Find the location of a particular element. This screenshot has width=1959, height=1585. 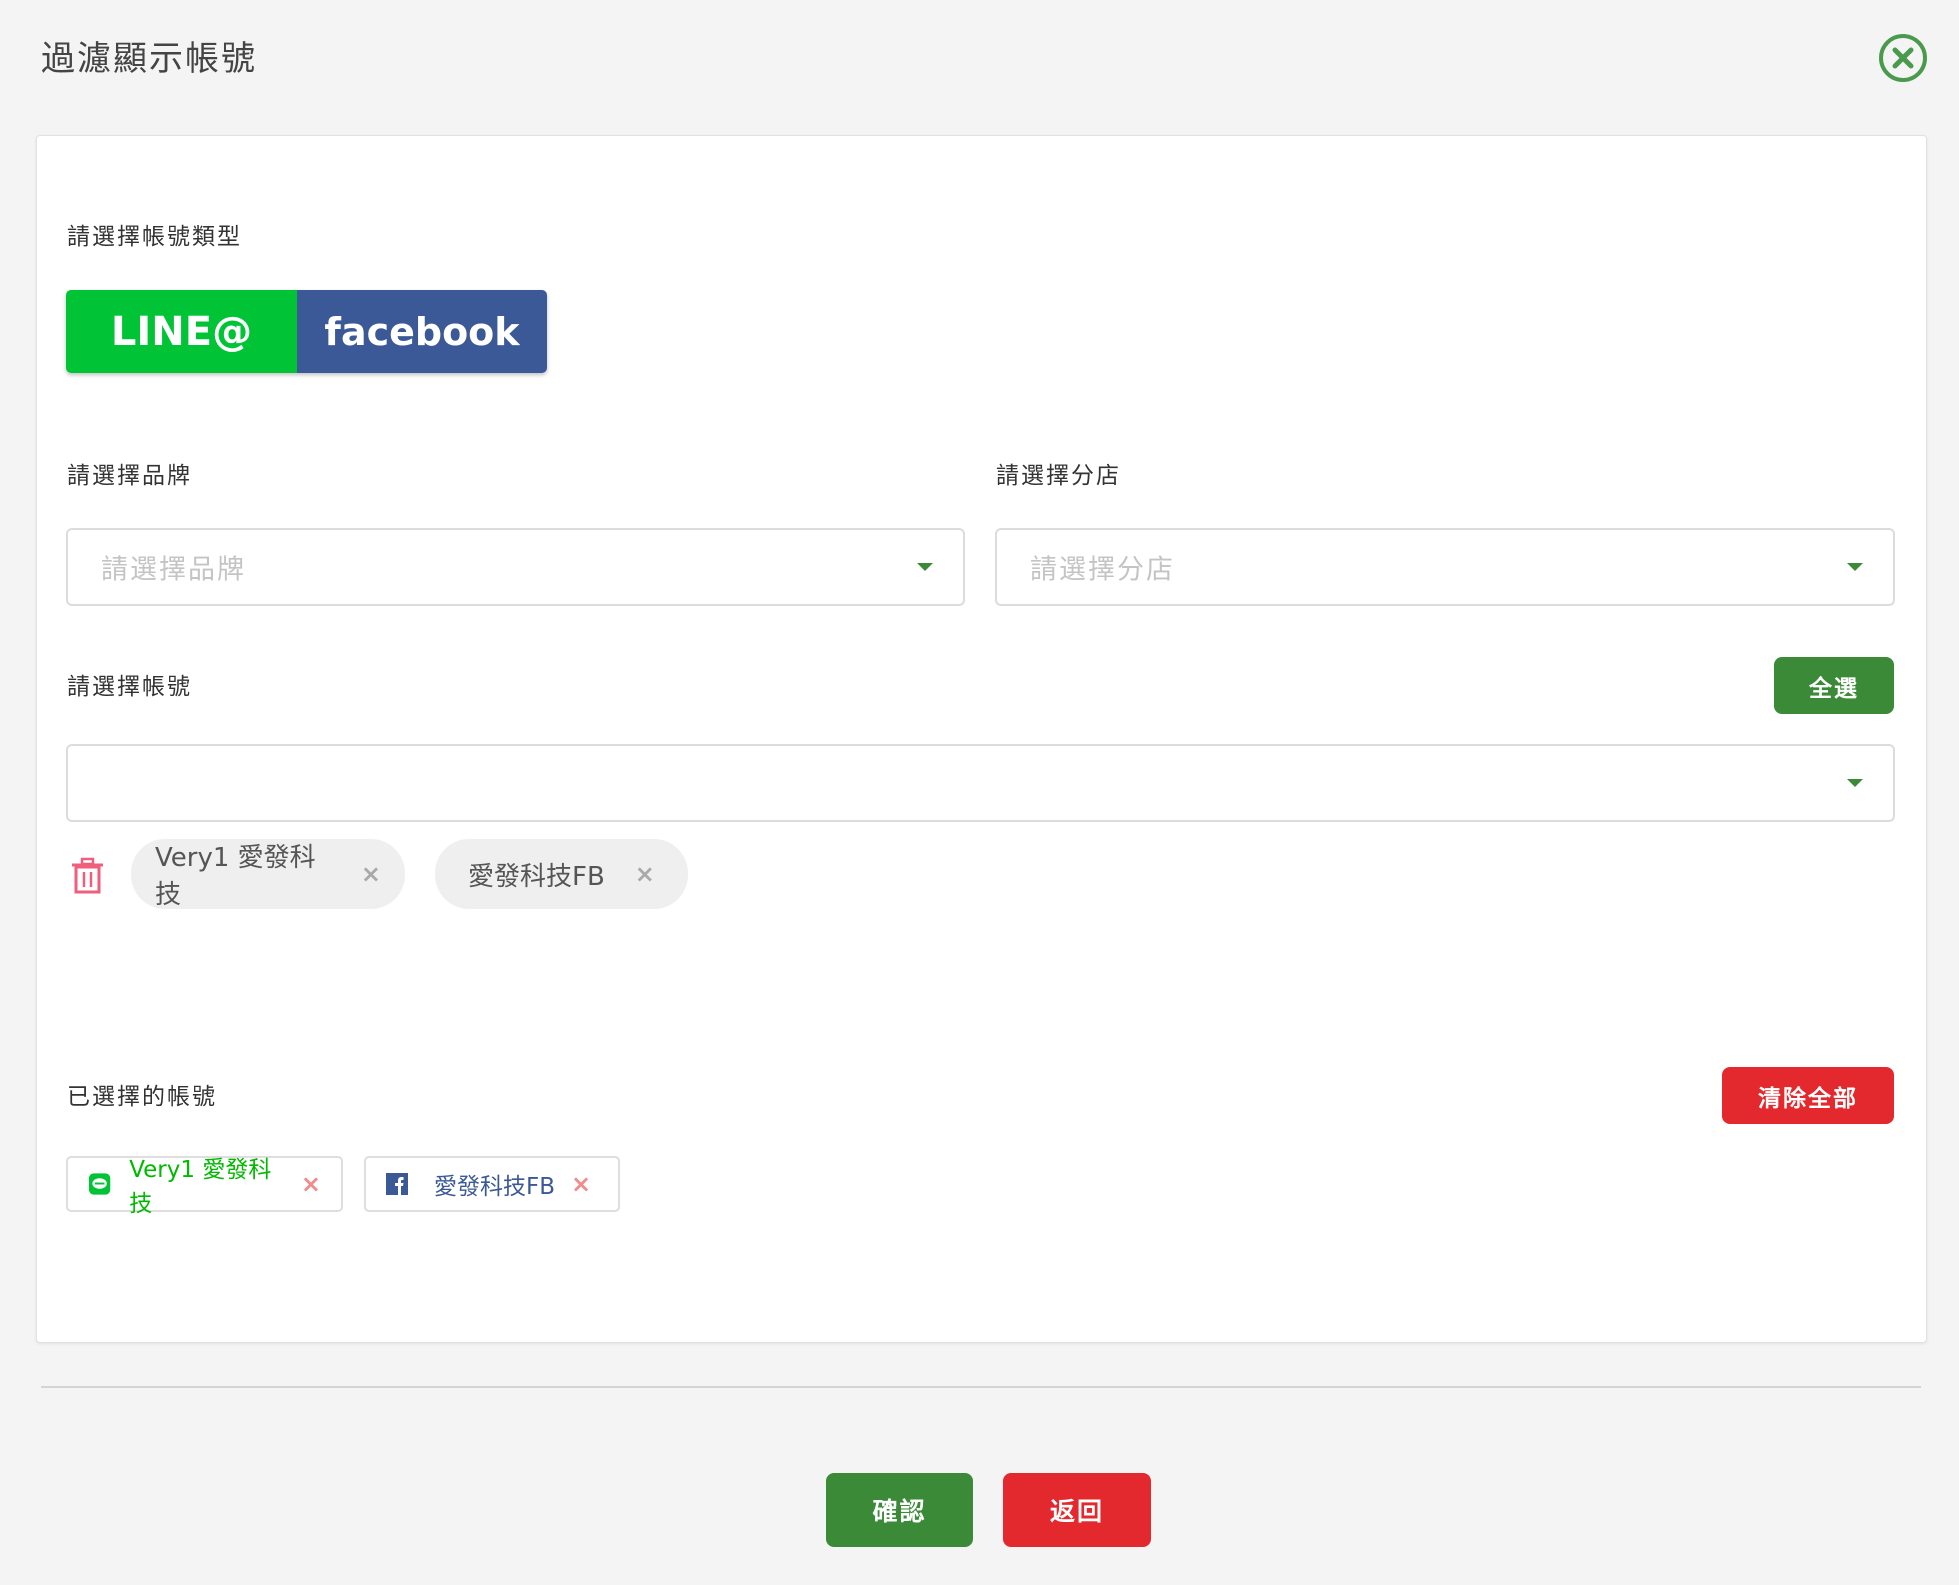

chip-label: 愛發科技FB is located at coordinates (536, 876).